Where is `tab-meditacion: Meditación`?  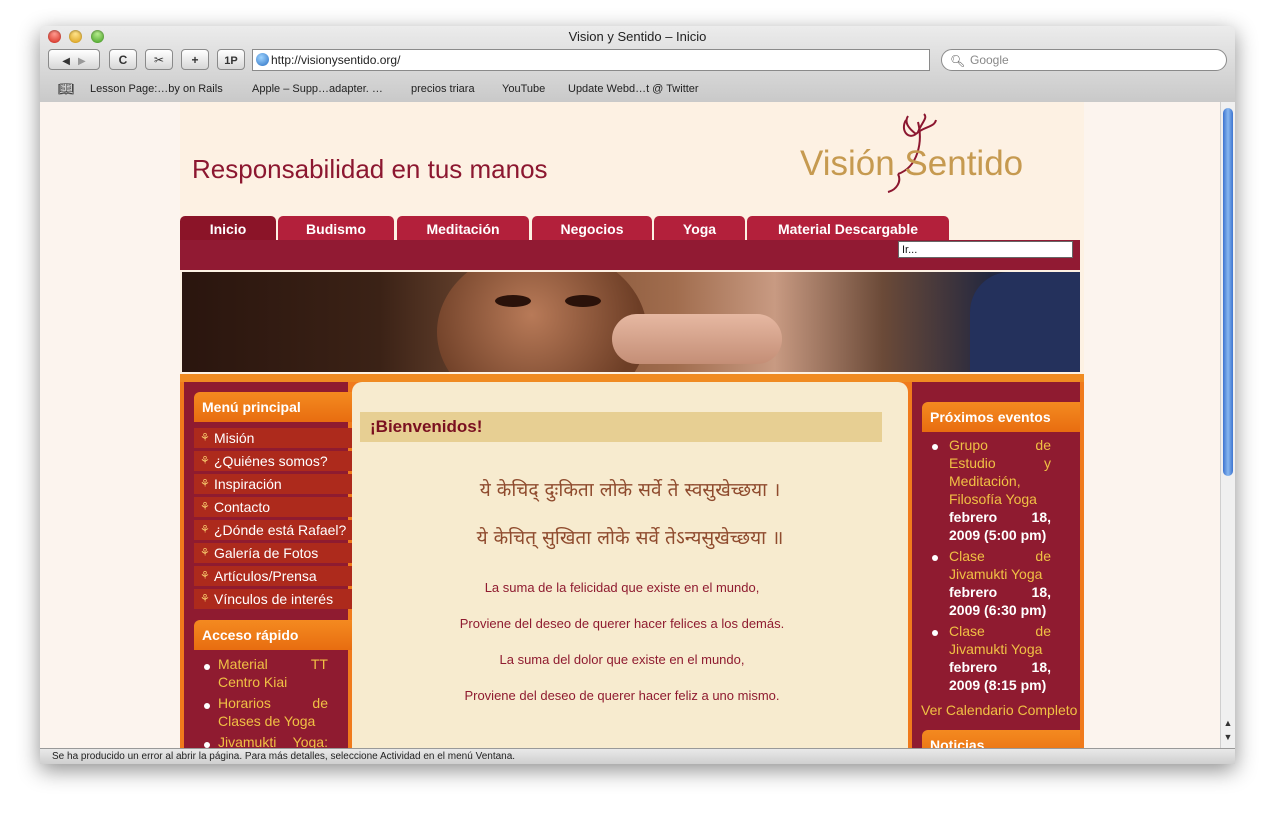
tab-meditacion: Meditación is located at coordinates (463, 228).